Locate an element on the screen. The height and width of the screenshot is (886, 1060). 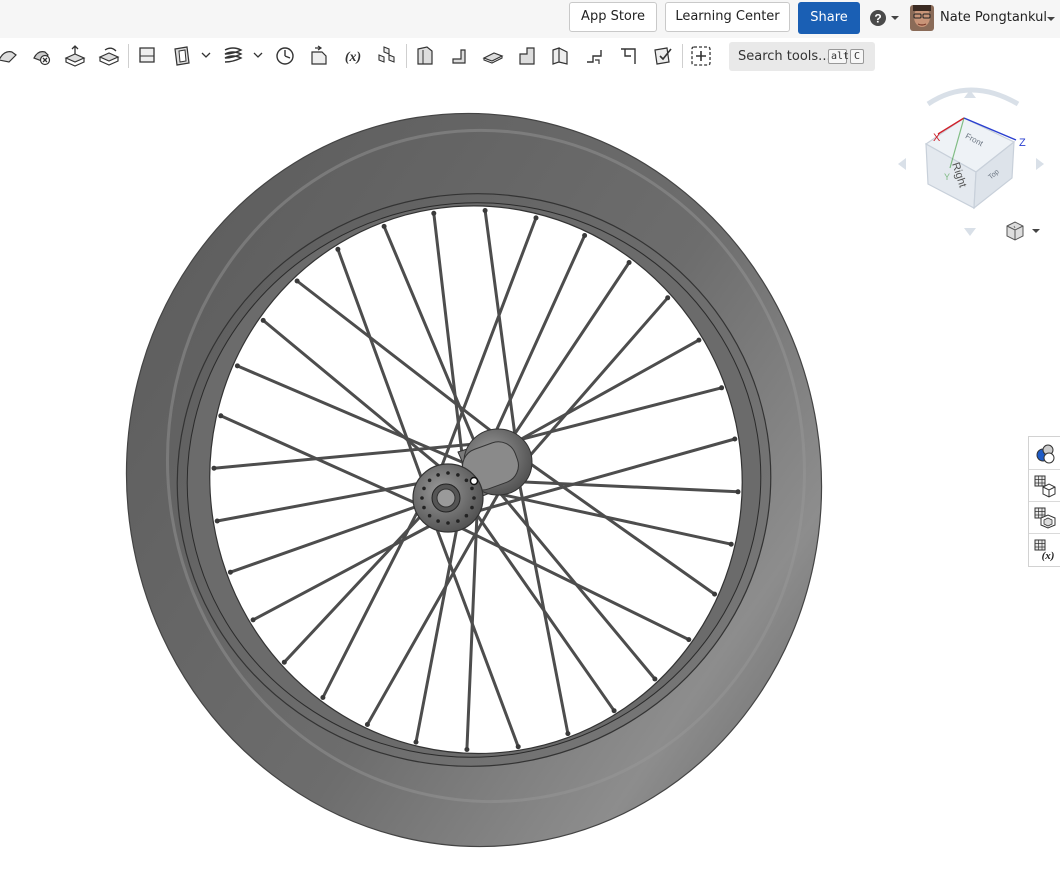
feature-toolbar: (x) Search tools... alt C is located at coordinates (530, 56).